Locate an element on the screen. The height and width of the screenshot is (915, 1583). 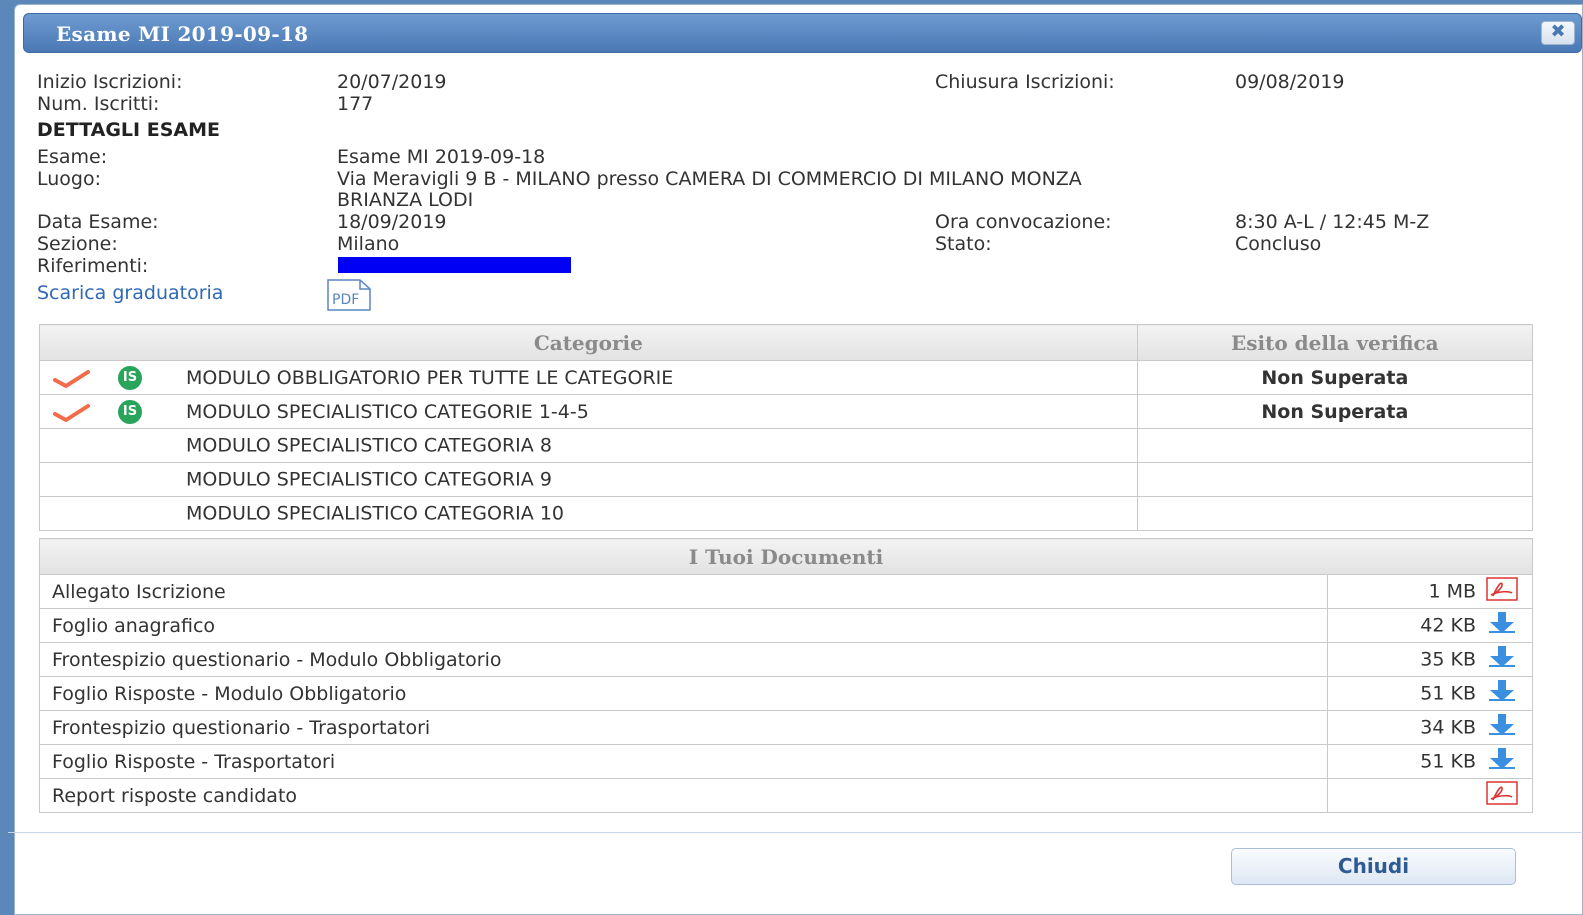
redacted-riferimenti is located at coordinates (454, 265).